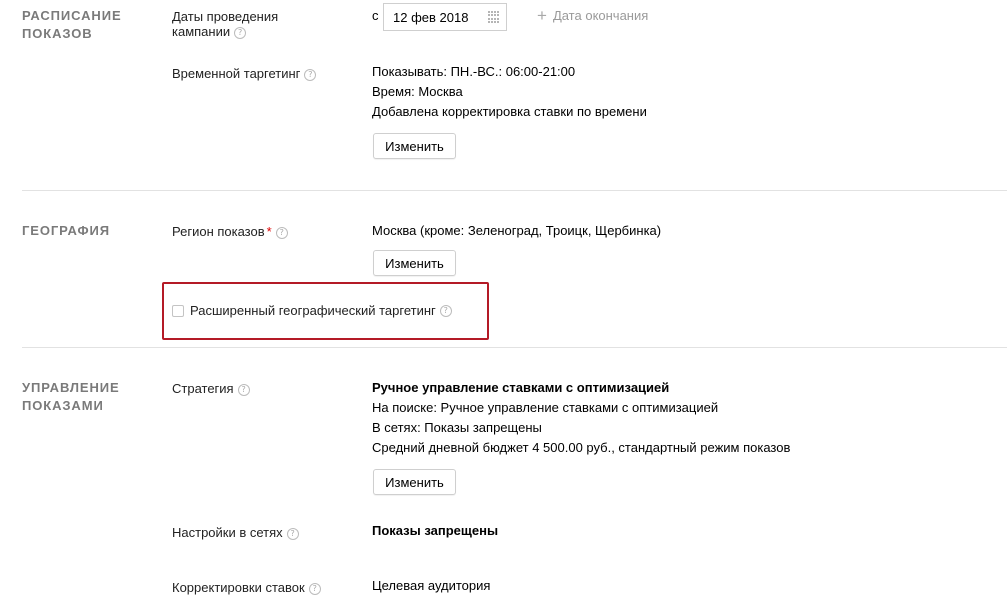  I want to click on region-label: Регион показов *?, so click(230, 231).